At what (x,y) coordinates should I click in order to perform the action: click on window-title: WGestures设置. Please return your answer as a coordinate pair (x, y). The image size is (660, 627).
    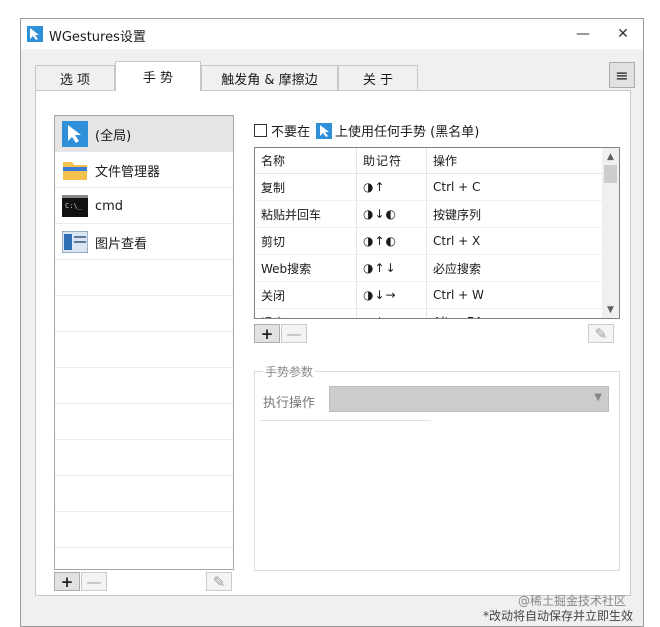
    Looking at the image, I should click on (97, 37).